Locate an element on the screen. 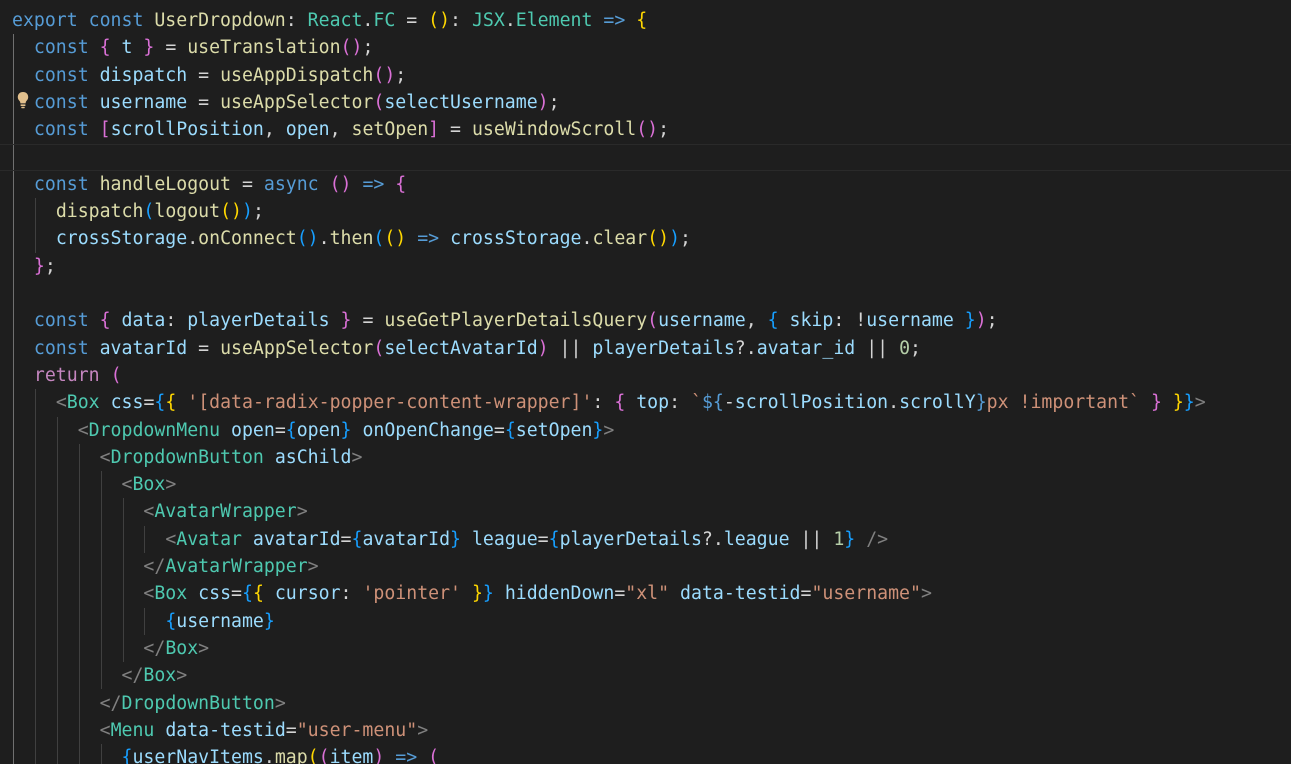 This screenshot has height=764, width=1291. code-line: }; is located at coordinates (34, 266).